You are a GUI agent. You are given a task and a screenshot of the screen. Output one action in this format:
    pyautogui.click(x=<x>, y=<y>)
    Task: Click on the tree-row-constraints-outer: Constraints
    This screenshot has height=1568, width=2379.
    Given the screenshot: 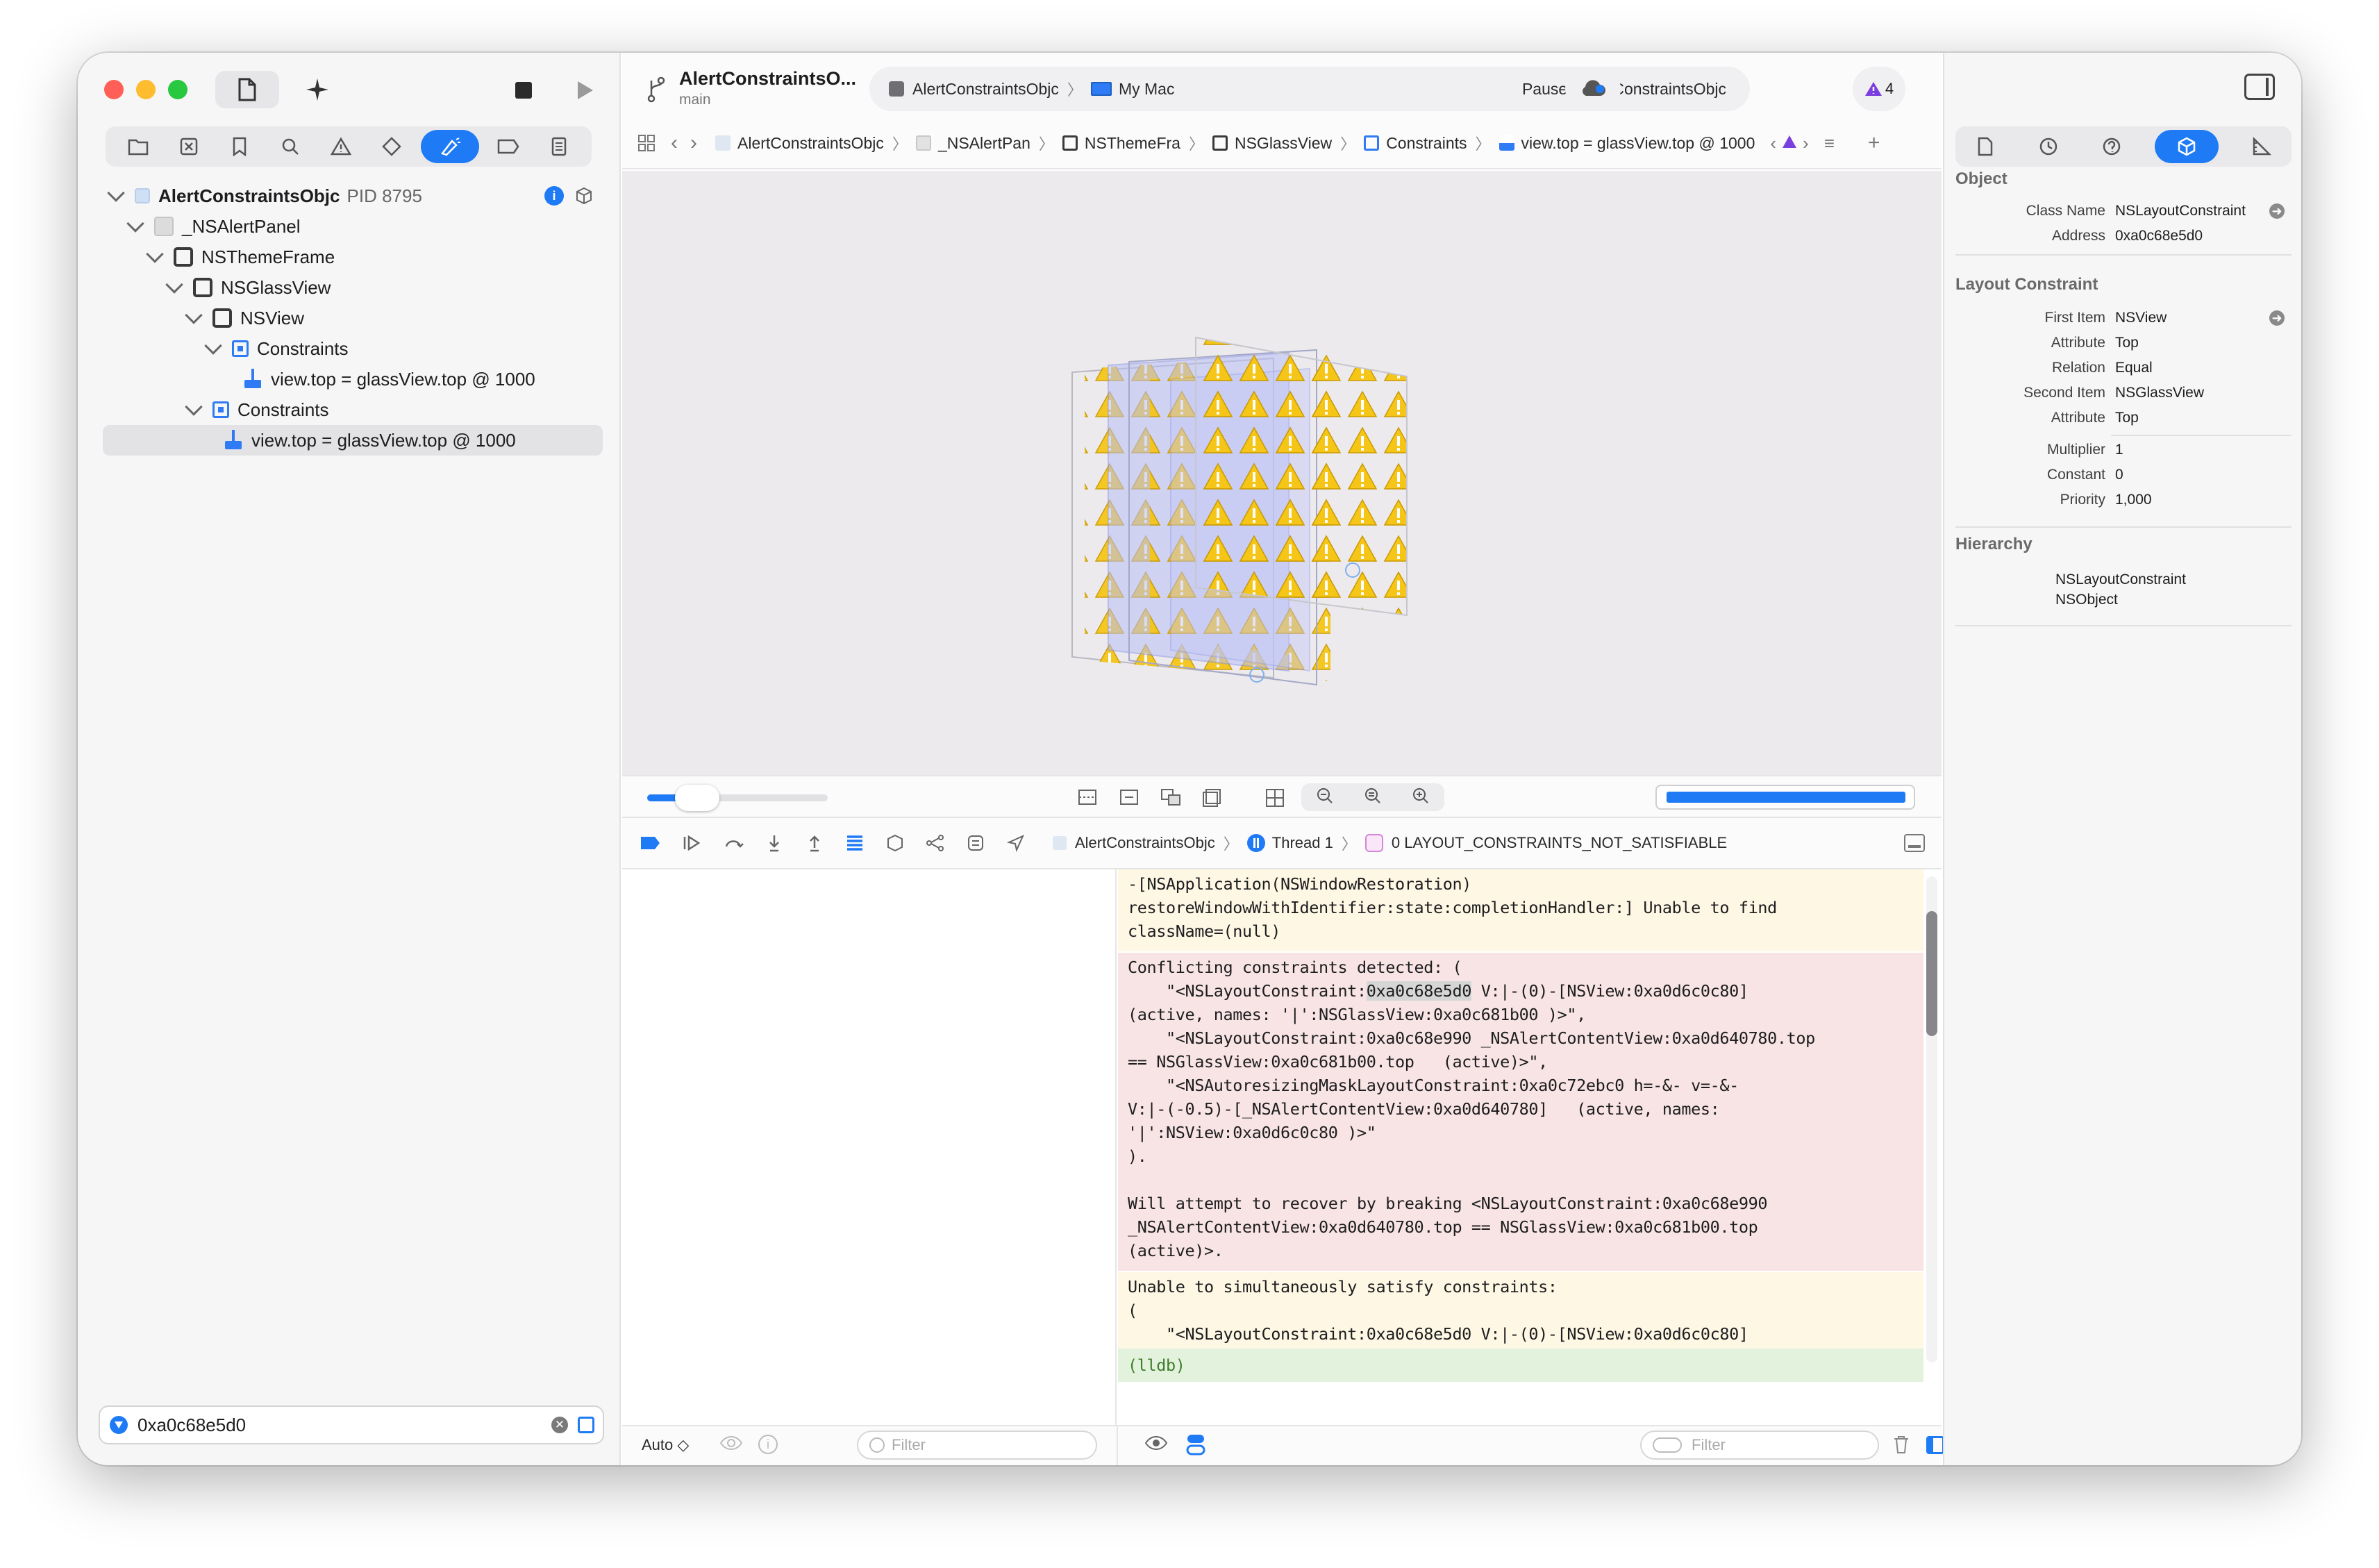 What is the action you would take?
    pyautogui.click(x=433, y=409)
    